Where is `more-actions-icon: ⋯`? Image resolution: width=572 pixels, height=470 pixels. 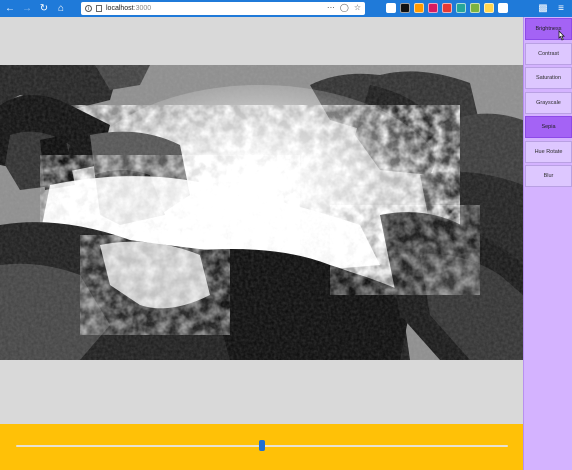 more-actions-icon: ⋯ is located at coordinates (331, 7).